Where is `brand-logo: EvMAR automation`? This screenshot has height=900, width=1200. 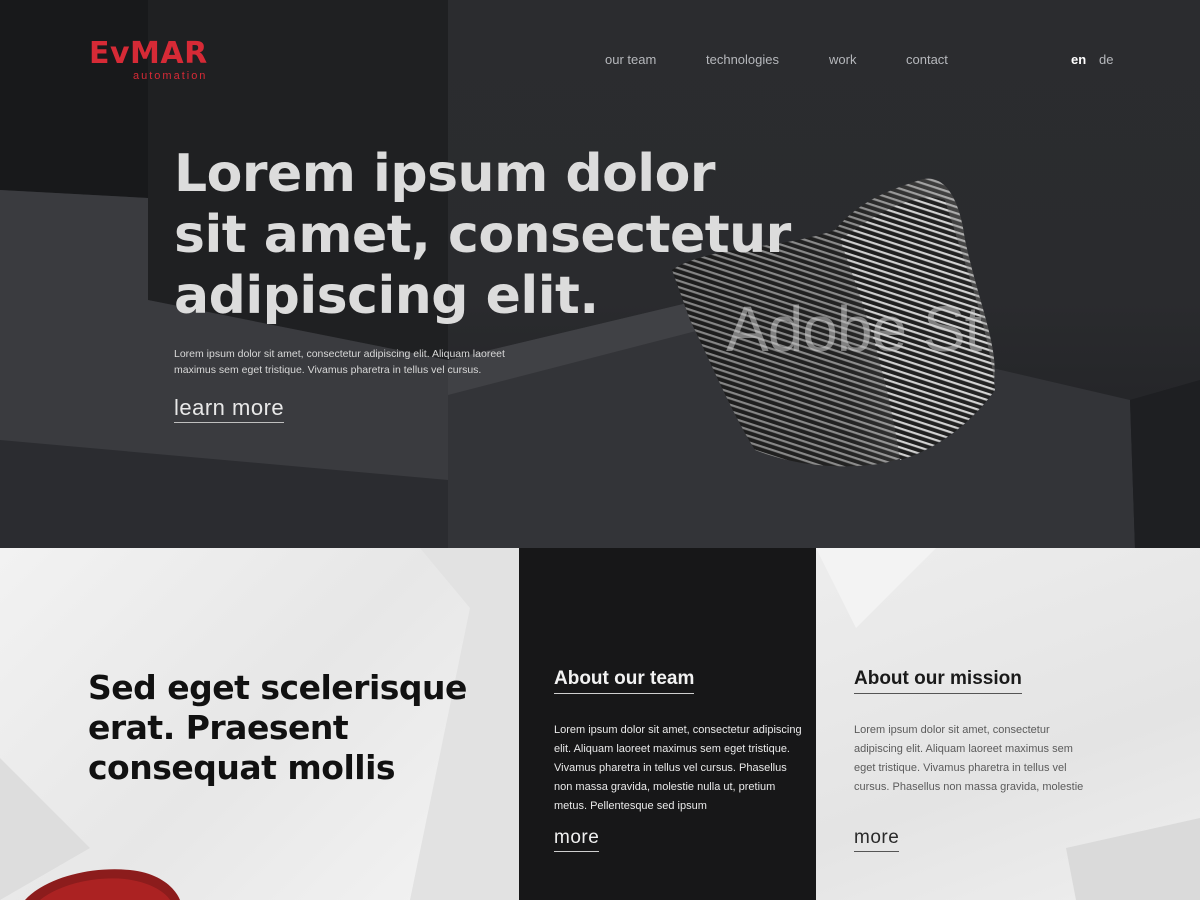
brand-logo: EvMAR automation is located at coordinates (154, 62).